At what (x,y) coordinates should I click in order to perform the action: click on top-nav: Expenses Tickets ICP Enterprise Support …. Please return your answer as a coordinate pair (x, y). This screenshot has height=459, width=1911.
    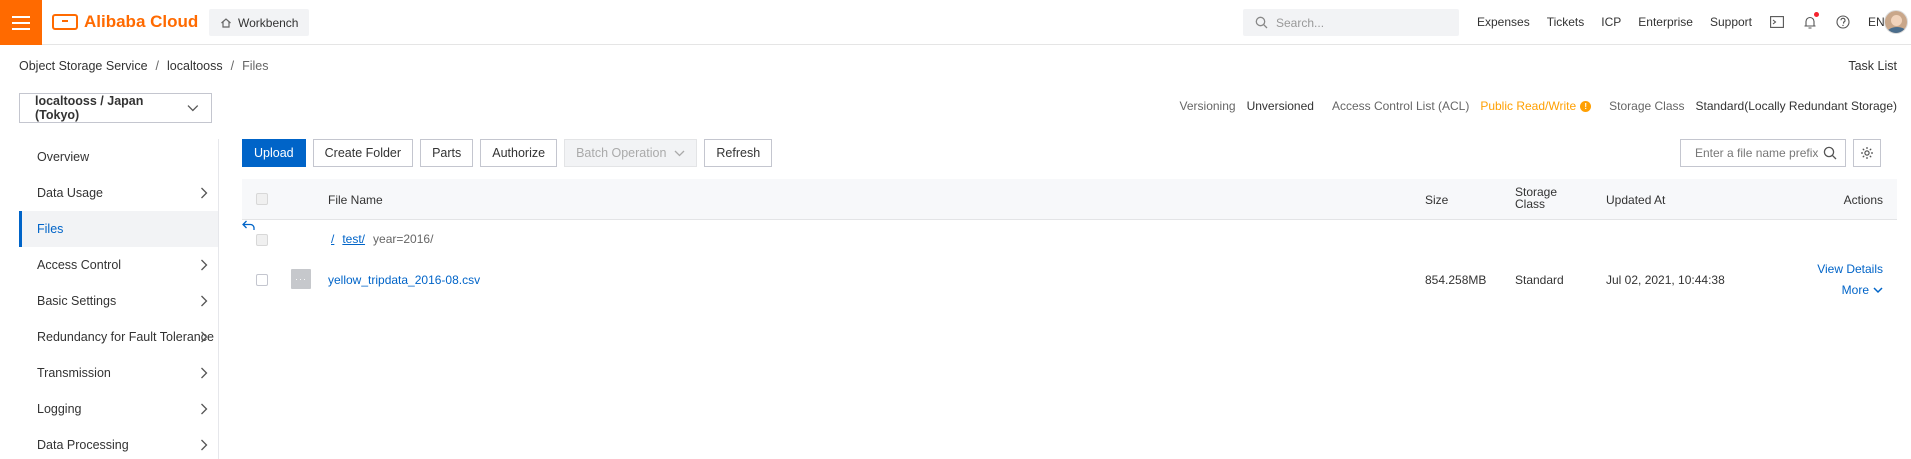
    Looking at the image, I should click on (1689, 21).